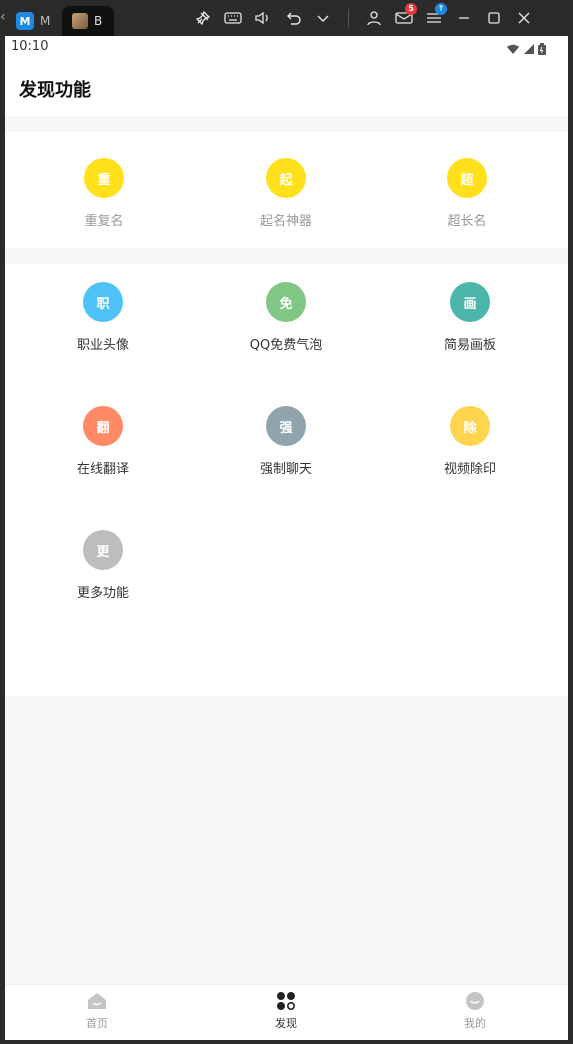 The image size is (573, 1044). I want to click on nav-profile-label: 我的, so click(475, 1023).